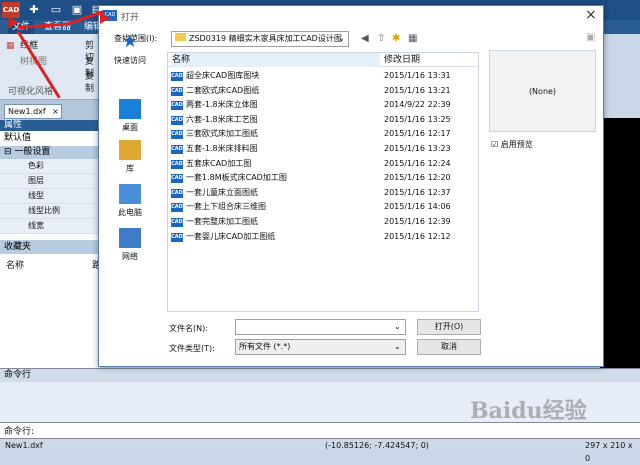  I want to click on file-row: CAD 一套1.8M板式床CAD加工图 2015/1/16 12:20, so click(323, 178).